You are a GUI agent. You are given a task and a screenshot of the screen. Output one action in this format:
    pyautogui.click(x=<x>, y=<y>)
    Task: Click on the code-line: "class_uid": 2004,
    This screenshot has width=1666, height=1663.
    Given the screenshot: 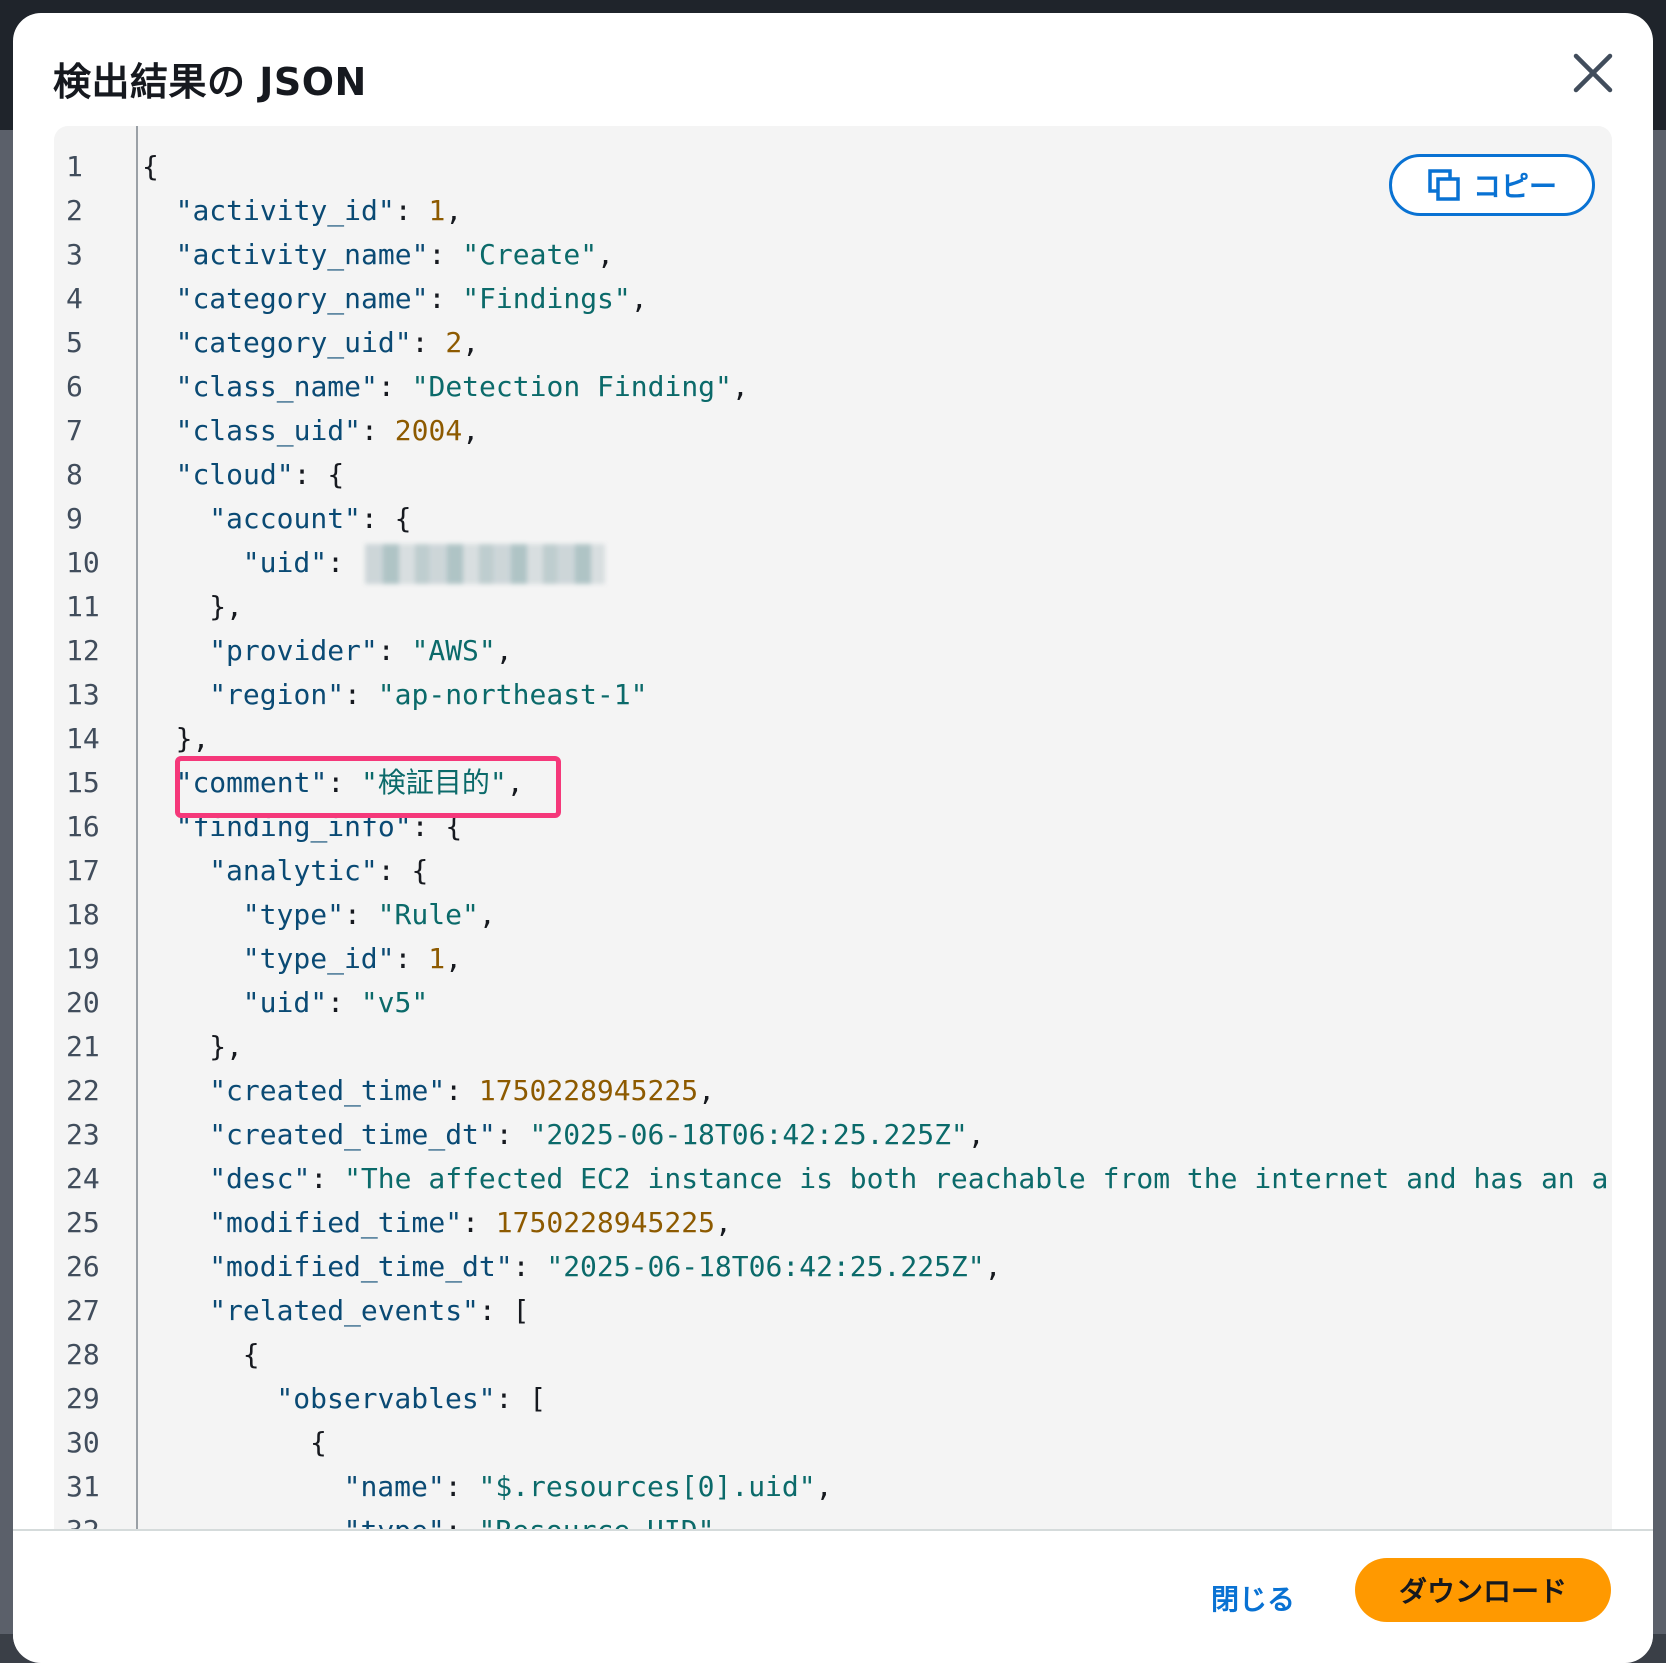 What is the action you would take?
    pyautogui.click(x=327, y=431)
    